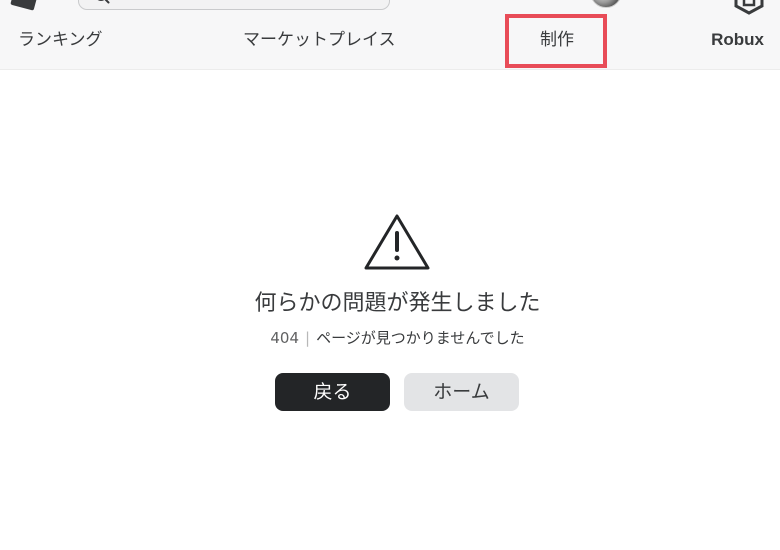 The width and height of the screenshot is (780, 550). What do you see at coordinates (557, 40) in the screenshot?
I see `nav-create: 制作` at bounding box center [557, 40].